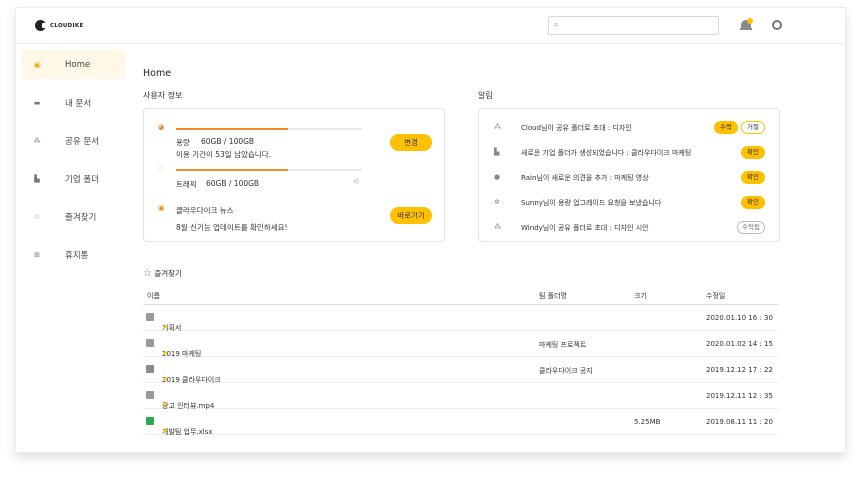 The width and height of the screenshot is (863, 480). Describe the element at coordinates (553, 296) in the screenshot. I see `column-team: 팀 폴더명` at that location.